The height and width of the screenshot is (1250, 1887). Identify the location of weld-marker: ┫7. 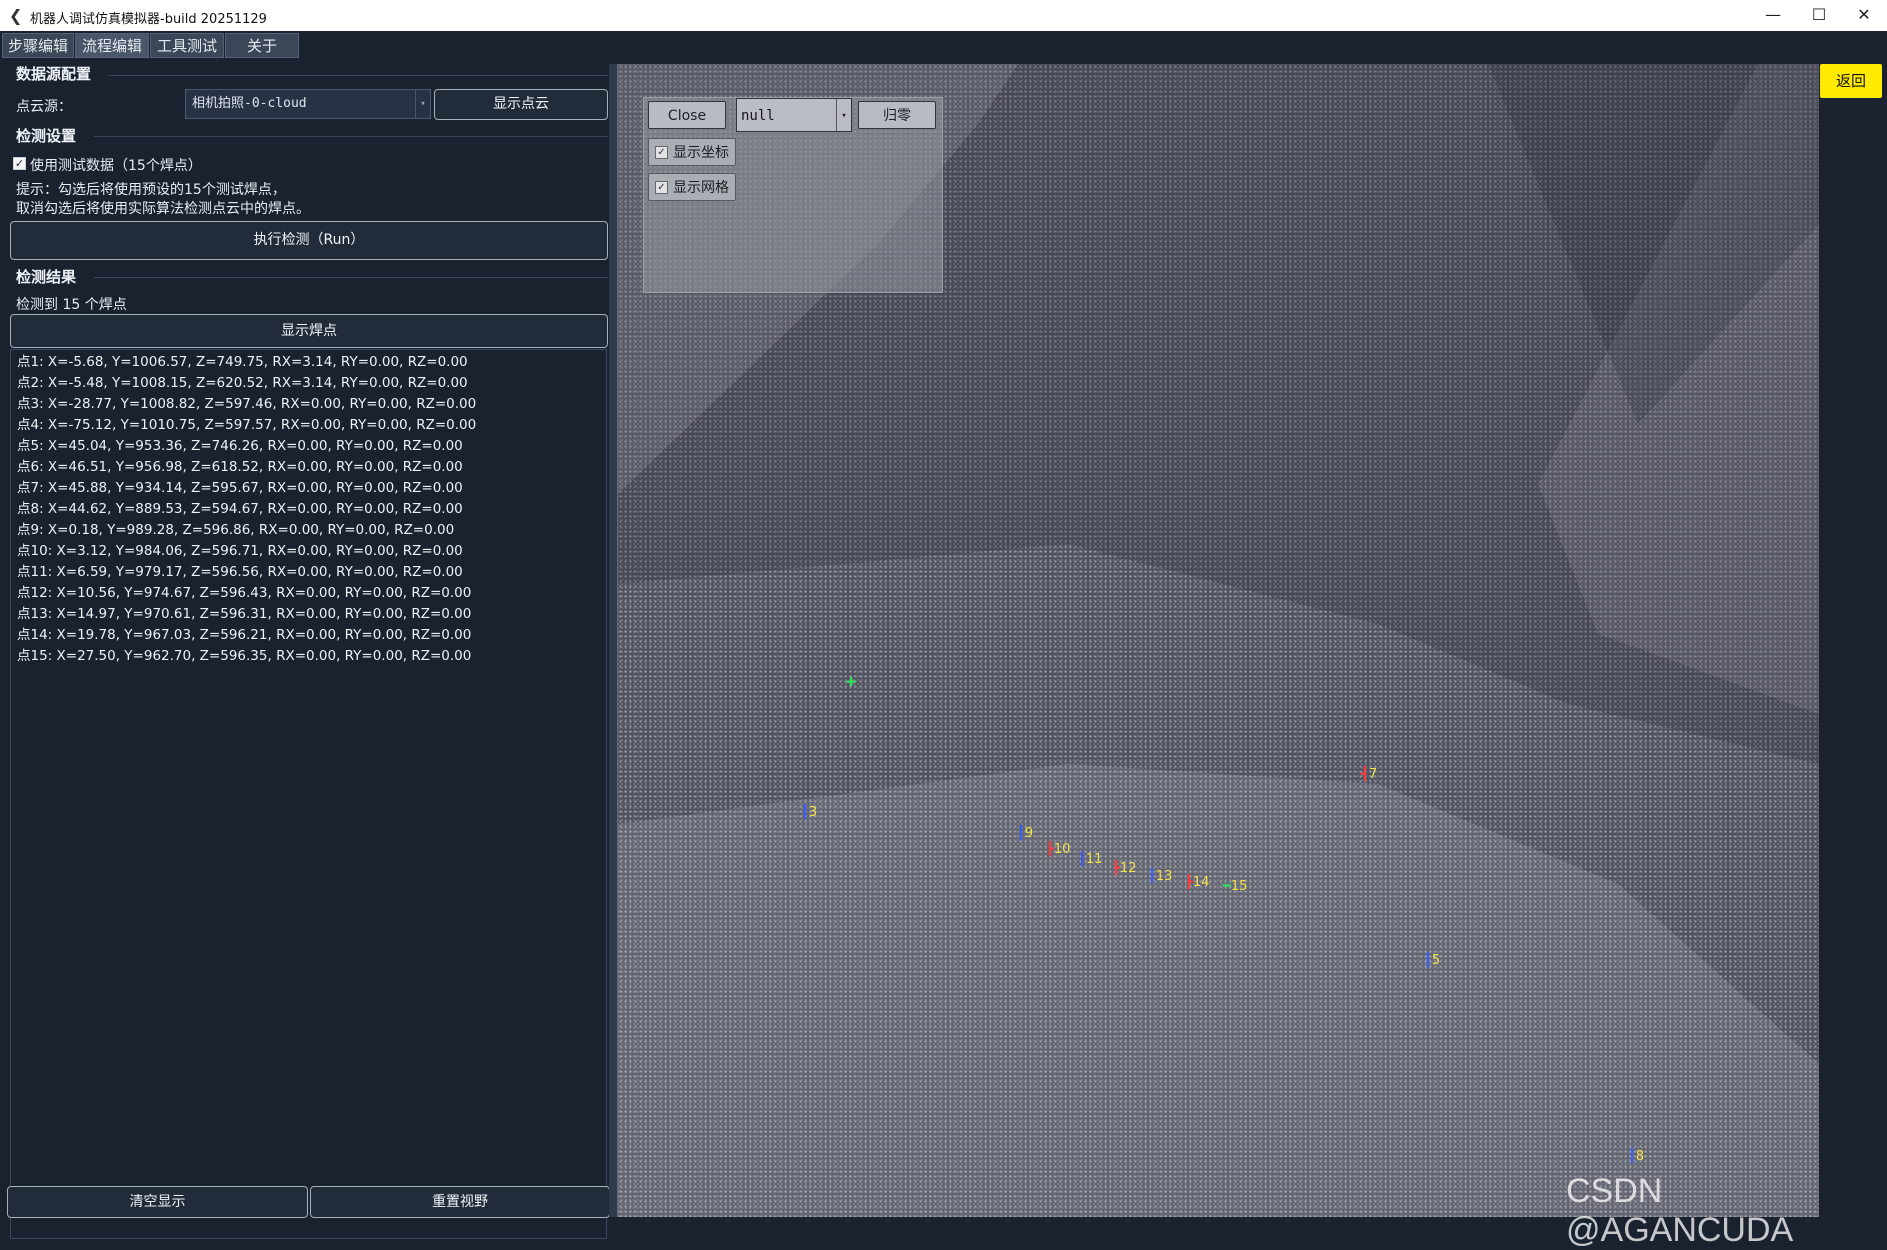
(1369, 774).